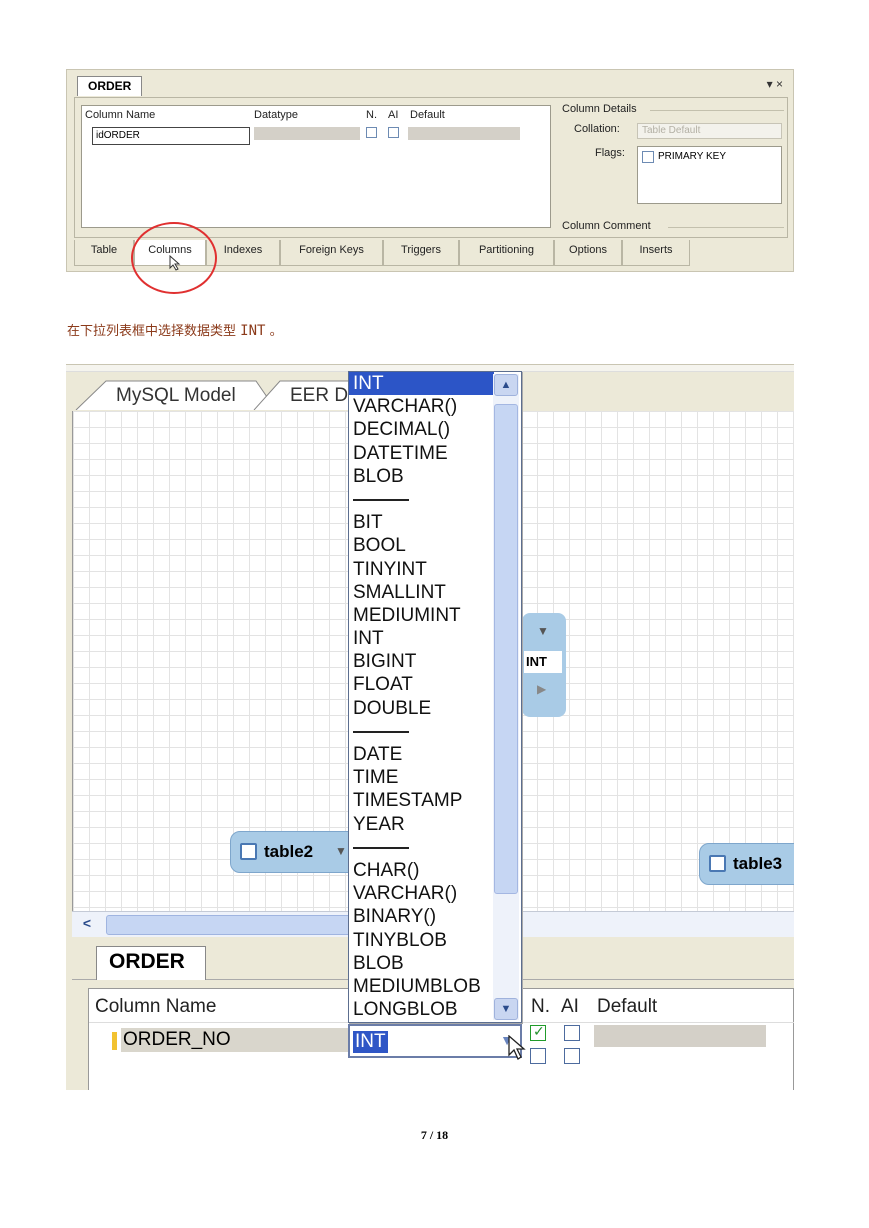 This screenshot has width=869, height=1228. I want to click on tab-triggers: Triggers, so click(421, 253).